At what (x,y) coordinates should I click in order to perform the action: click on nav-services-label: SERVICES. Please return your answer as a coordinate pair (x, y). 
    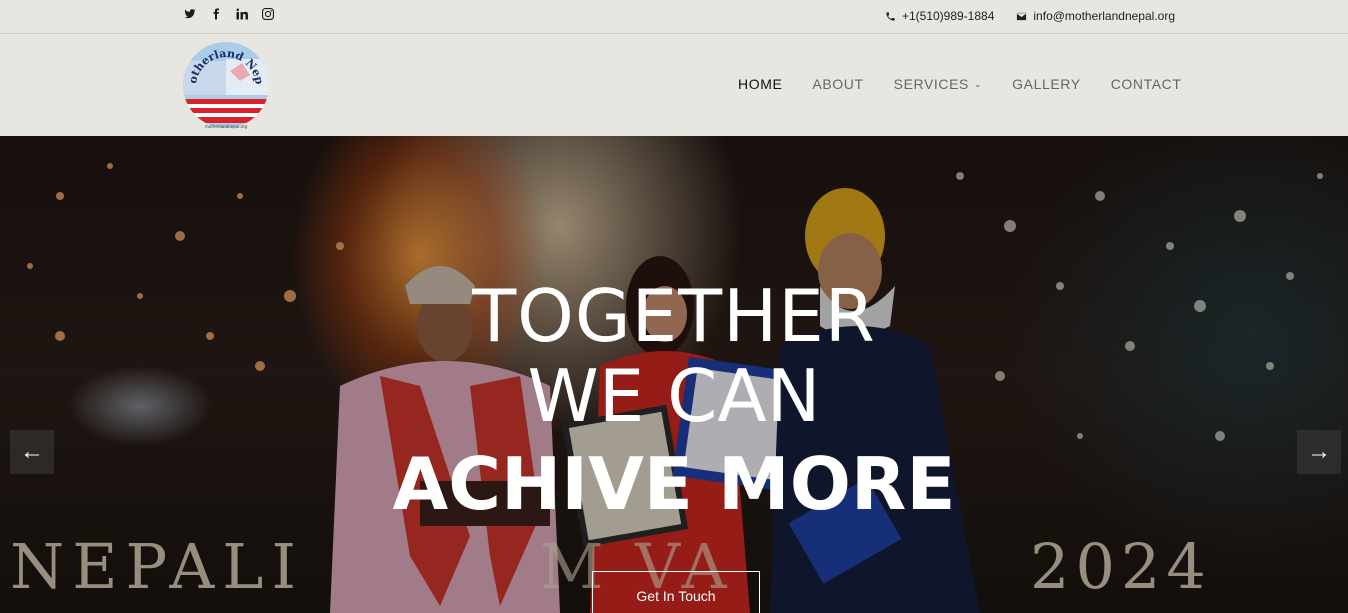
    Looking at the image, I should click on (931, 84).